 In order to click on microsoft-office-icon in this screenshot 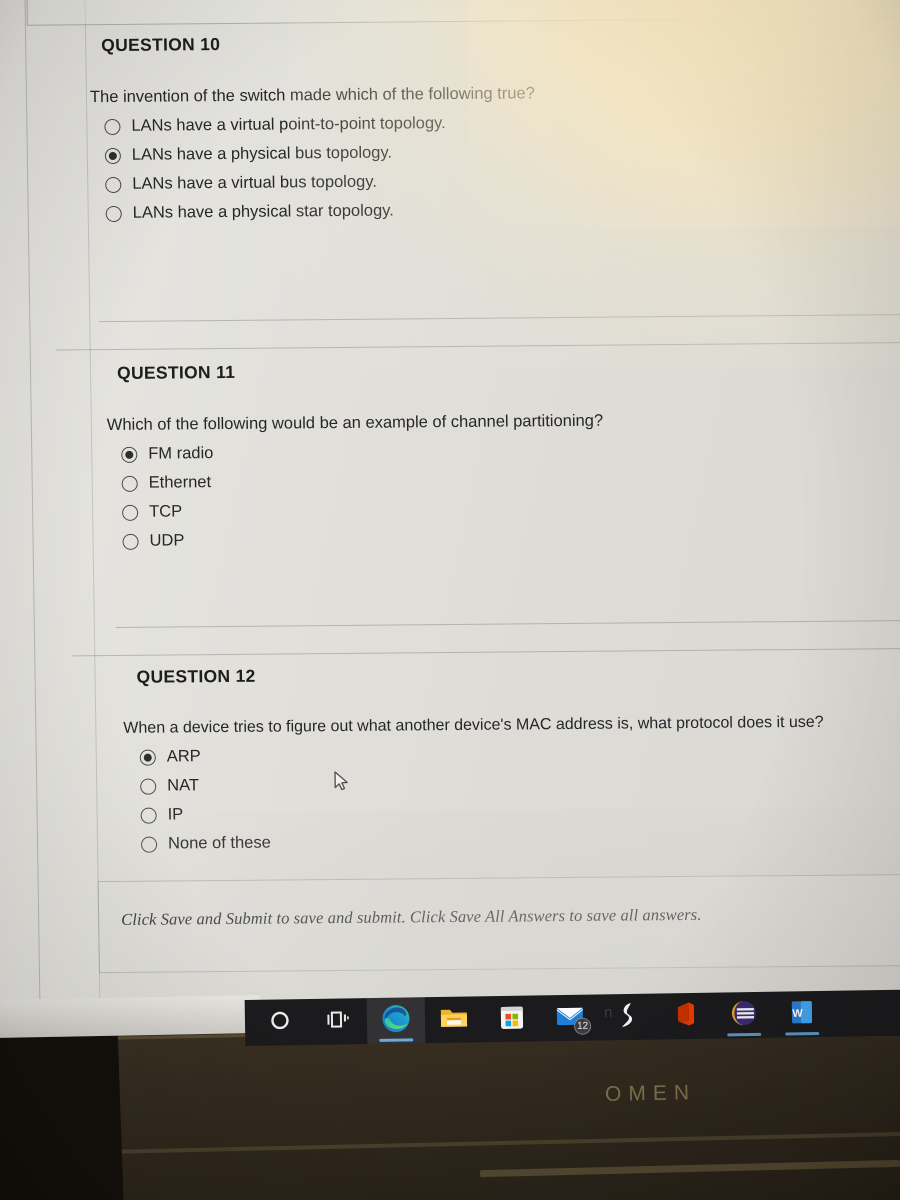, I will do `click(686, 1015)`.